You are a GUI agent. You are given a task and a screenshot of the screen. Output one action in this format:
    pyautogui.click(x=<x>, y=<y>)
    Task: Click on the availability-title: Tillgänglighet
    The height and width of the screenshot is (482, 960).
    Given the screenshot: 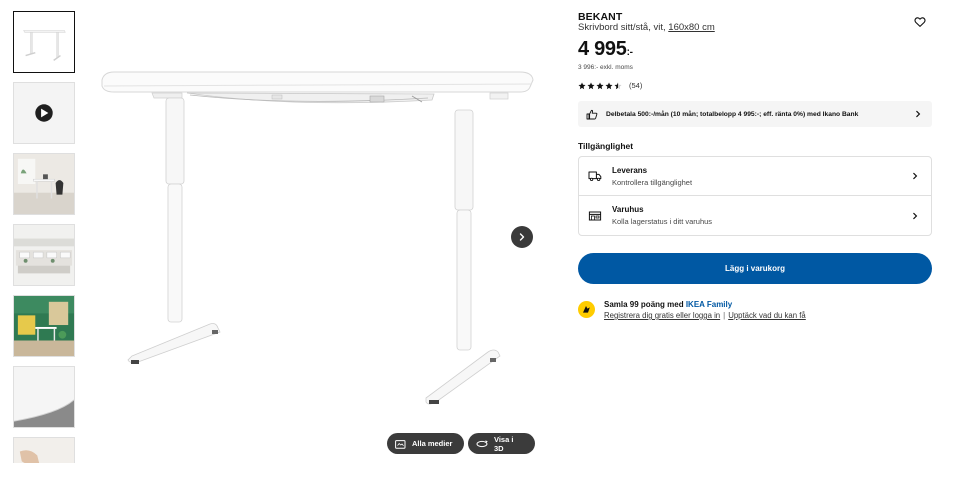 What is the action you would take?
    pyautogui.click(x=606, y=146)
    